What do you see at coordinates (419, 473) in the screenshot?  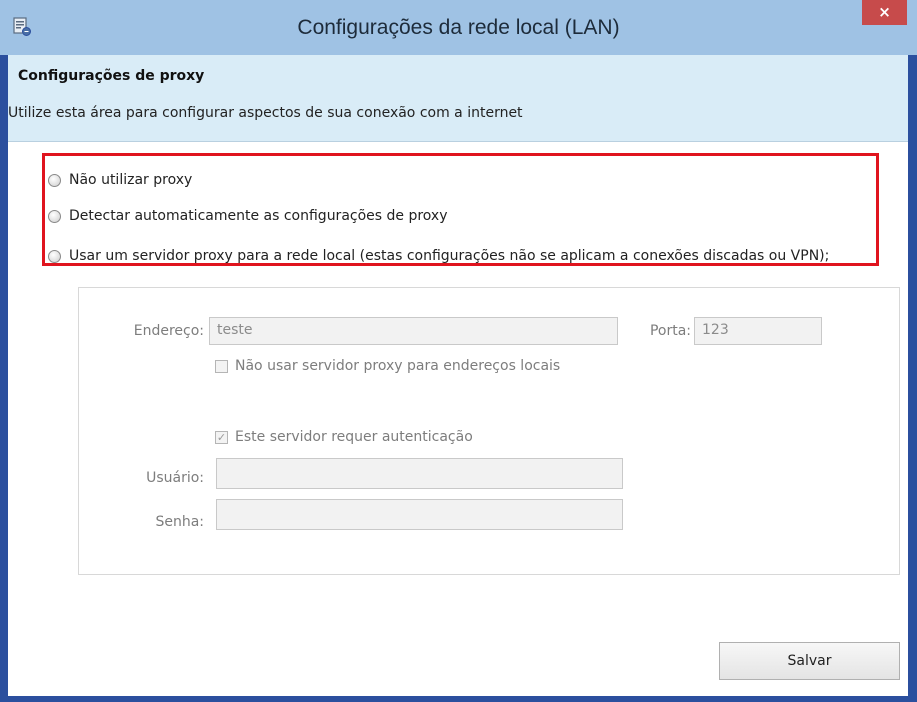 I see `user-field` at bounding box center [419, 473].